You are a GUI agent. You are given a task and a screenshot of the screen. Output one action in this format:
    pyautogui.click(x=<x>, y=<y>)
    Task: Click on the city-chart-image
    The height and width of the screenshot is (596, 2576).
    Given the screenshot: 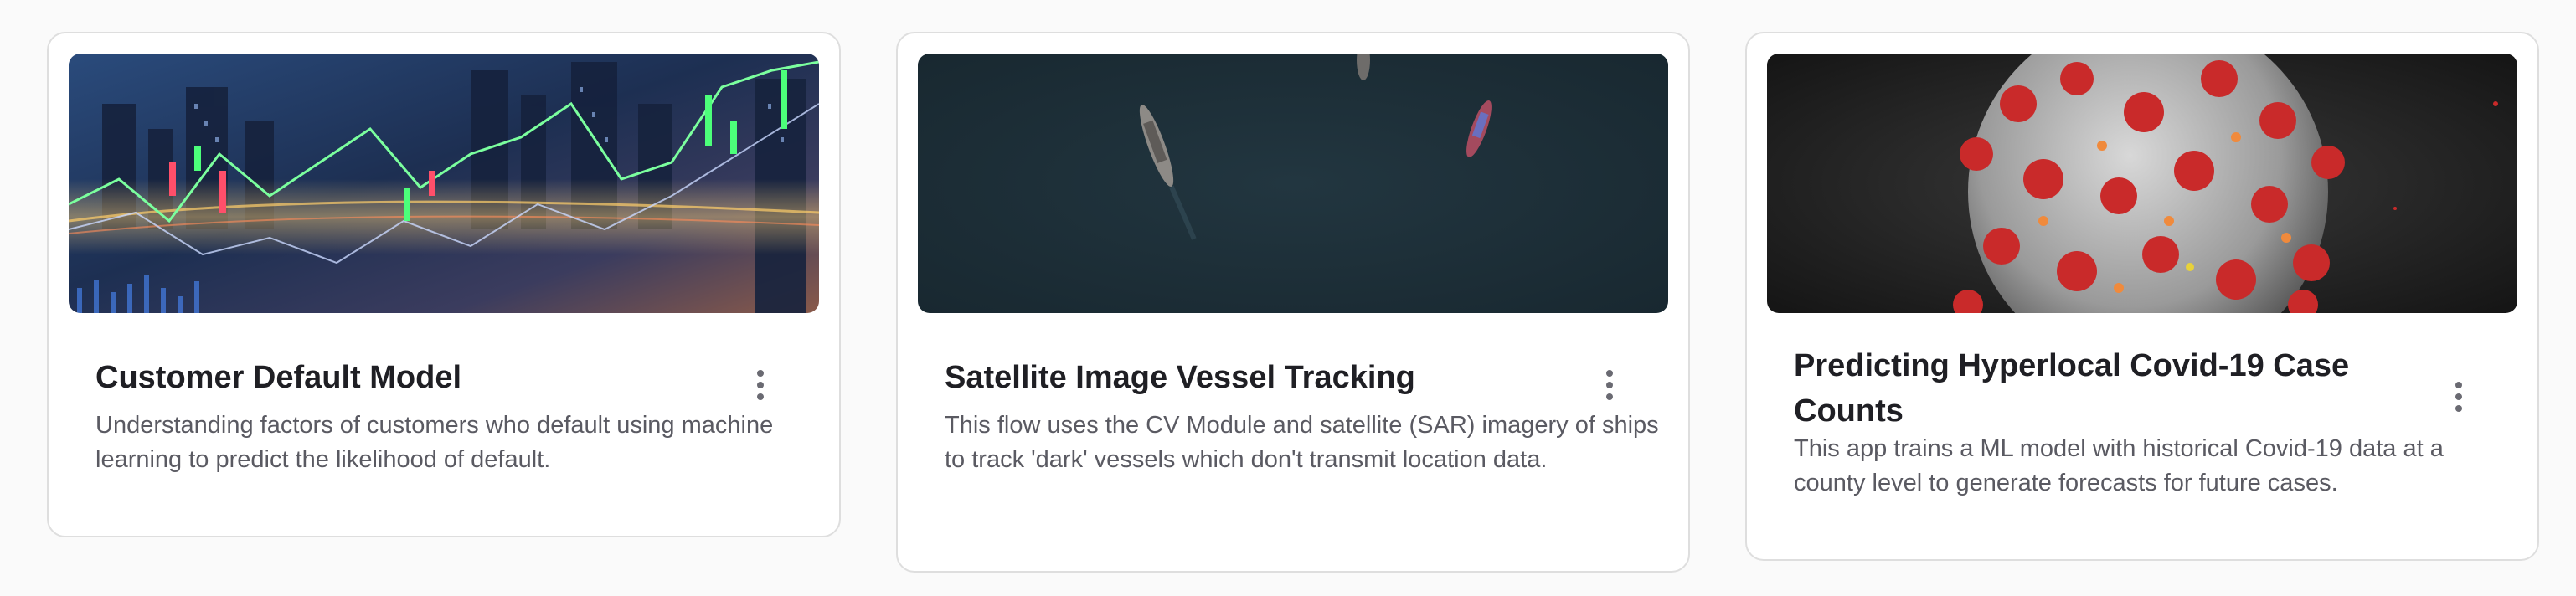 What is the action you would take?
    pyautogui.click(x=444, y=183)
    